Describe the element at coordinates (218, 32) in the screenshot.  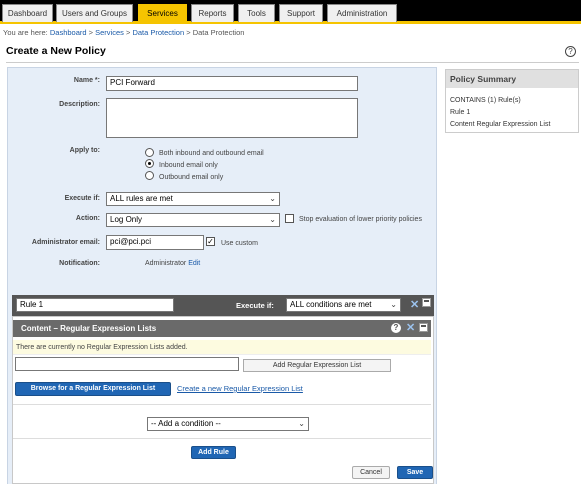
I see `breadcrumb-current: Data Protection` at that location.